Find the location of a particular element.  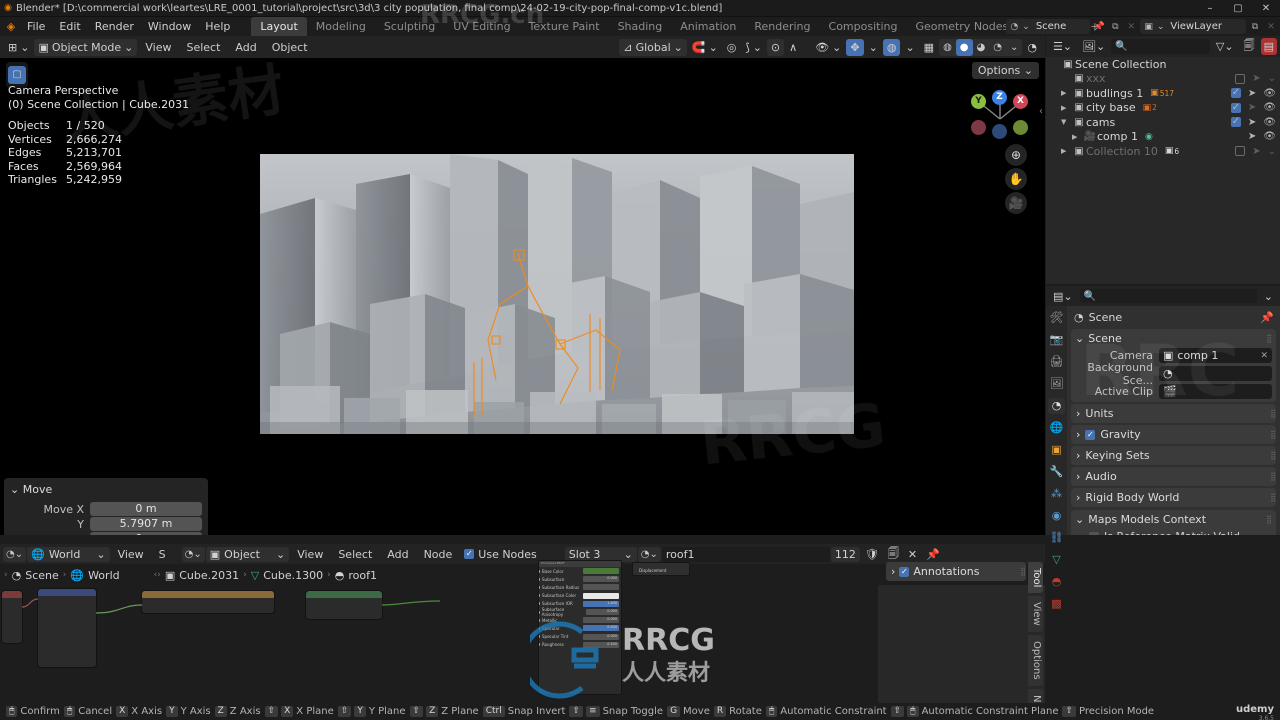

row-toggles: ➤ ⌄ is located at coordinates (1255, 78).